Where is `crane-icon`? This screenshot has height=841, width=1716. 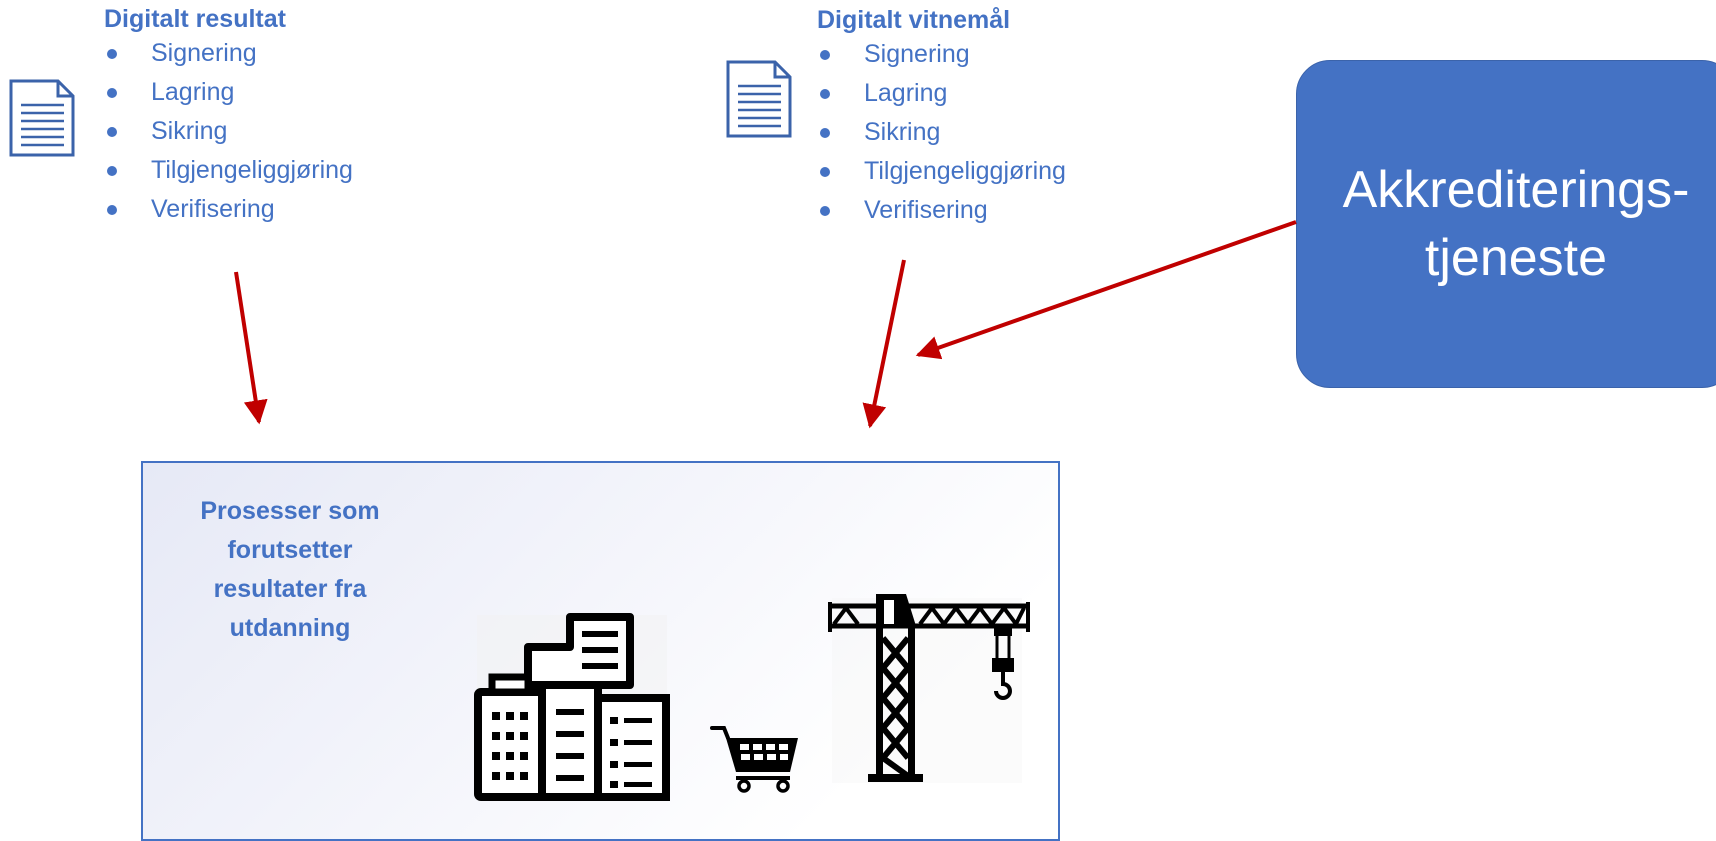
crane-icon is located at coordinates (929, 688).